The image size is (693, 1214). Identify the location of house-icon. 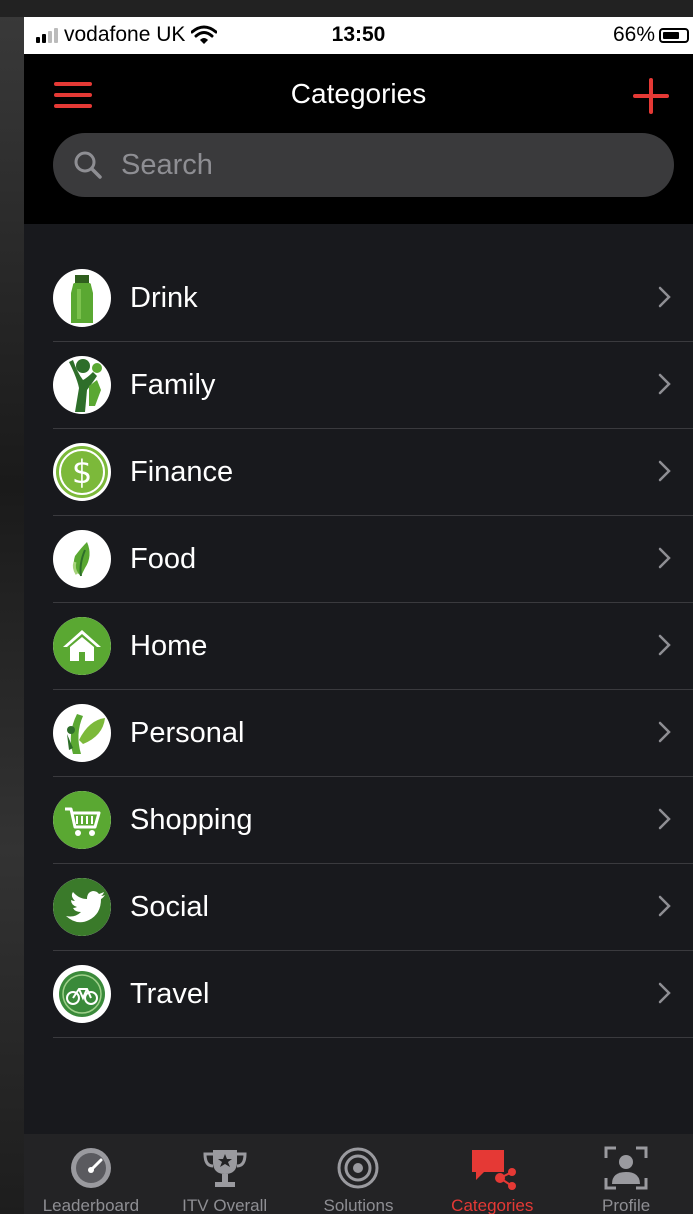
(82, 646).